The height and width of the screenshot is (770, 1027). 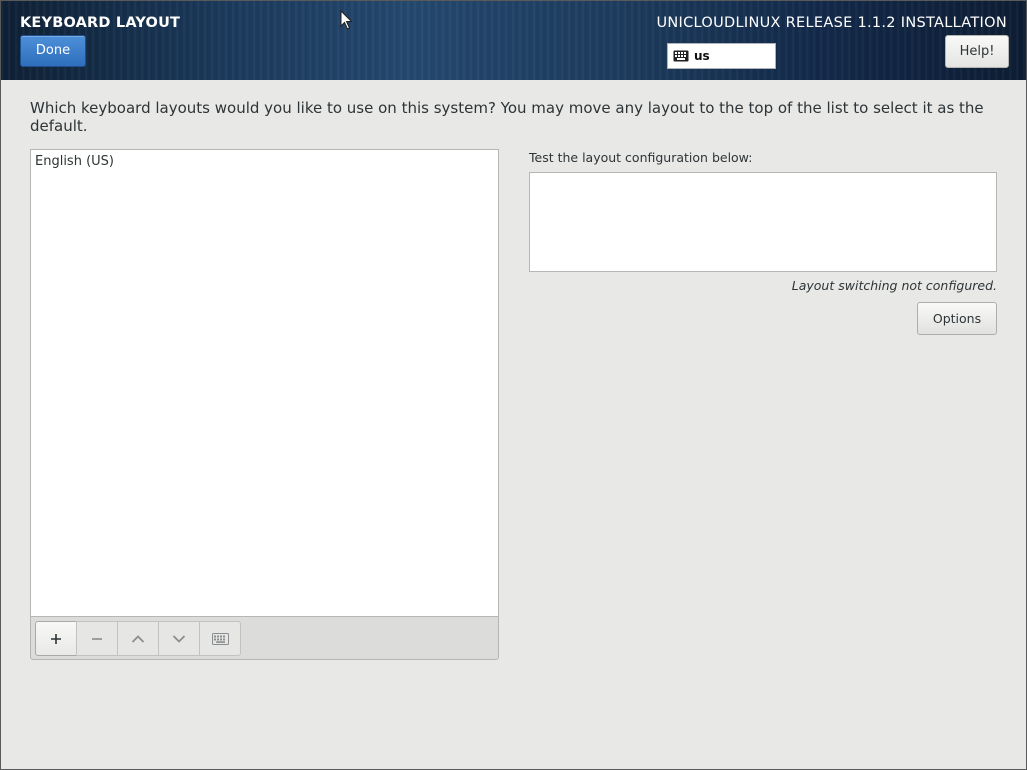 I want to click on options-button: Options, so click(x=957, y=318).